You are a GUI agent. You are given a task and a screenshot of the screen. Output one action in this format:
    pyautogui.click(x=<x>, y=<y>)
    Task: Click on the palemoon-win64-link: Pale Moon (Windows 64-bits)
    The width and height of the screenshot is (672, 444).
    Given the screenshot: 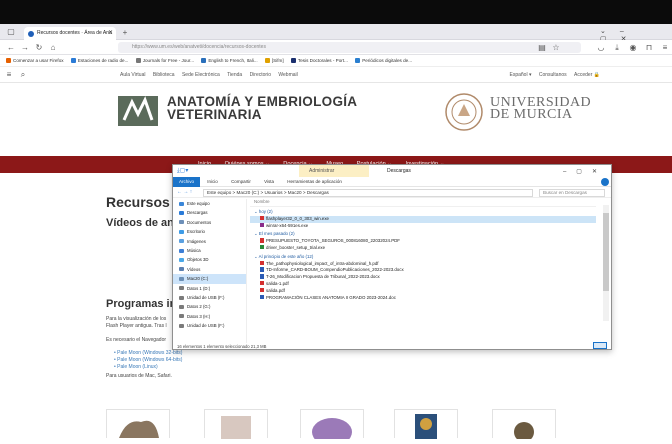 What is the action you would take?
    pyautogui.click(x=148, y=360)
    